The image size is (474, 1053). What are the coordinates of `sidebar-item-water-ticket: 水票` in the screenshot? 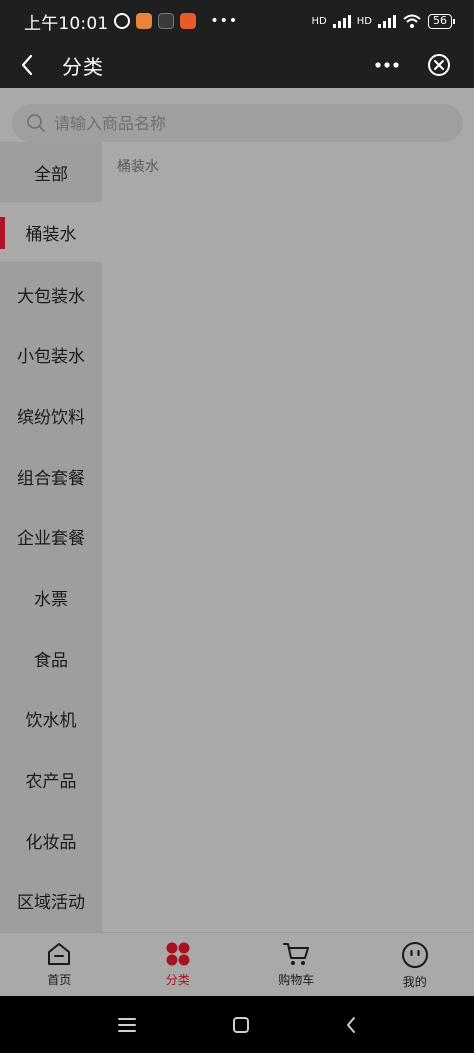 It's located at (51, 597).